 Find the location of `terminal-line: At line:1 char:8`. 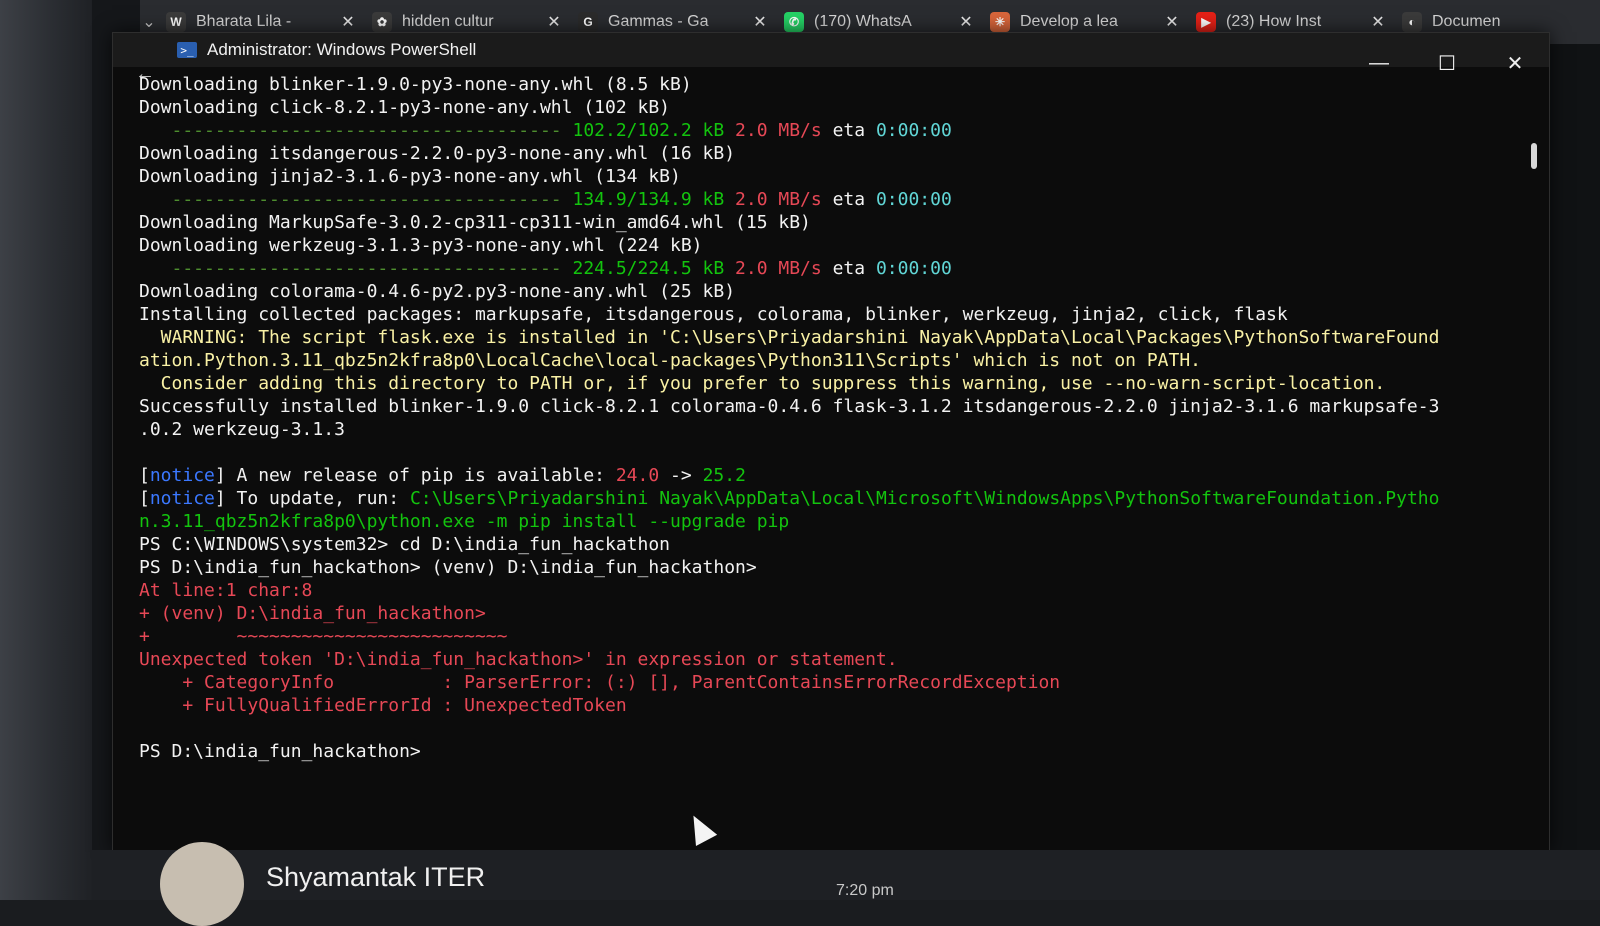

terminal-line: At line:1 char:8 is located at coordinates (824, 590).